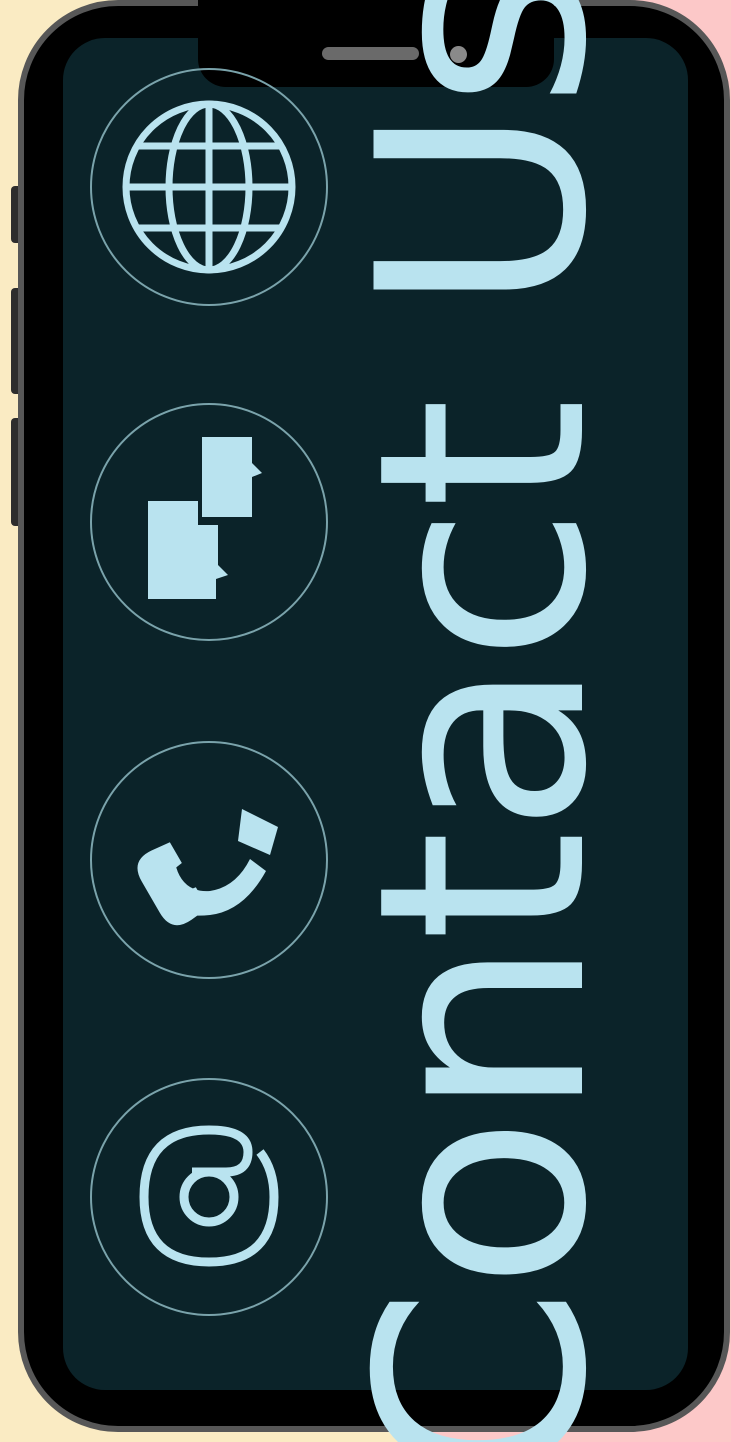 The height and width of the screenshot is (1442, 731). I want to click on globe-icon, so click(209, 187).